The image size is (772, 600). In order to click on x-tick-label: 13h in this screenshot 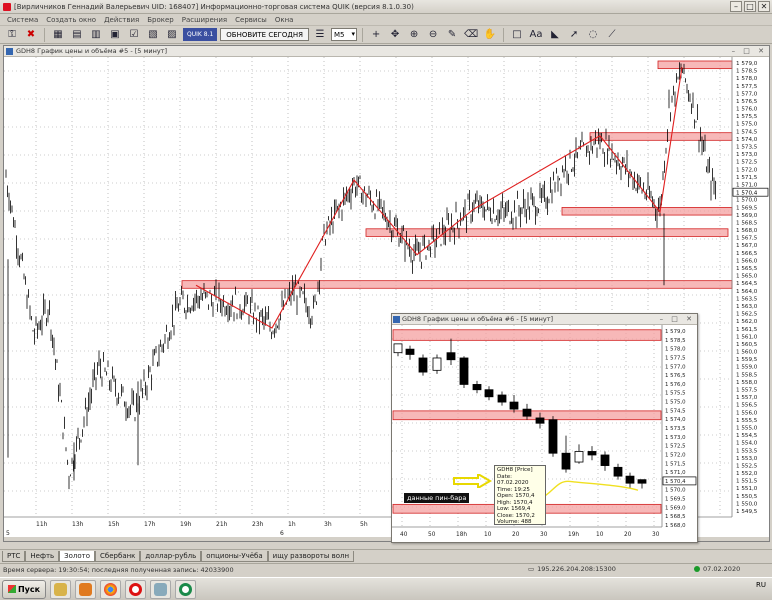, I will do `click(78, 524)`.